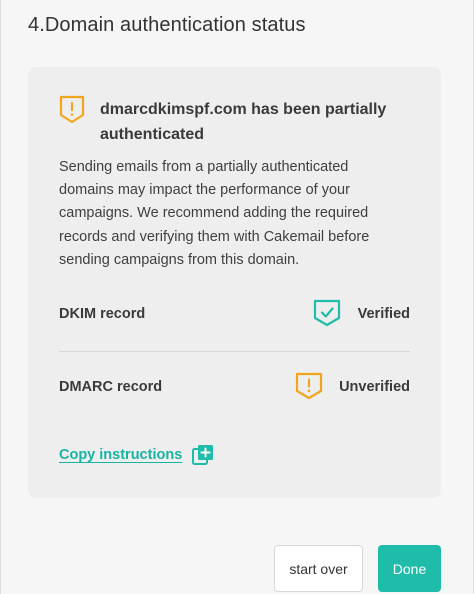 The image size is (474, 594). I want to click on copy-instructions-label: Copy instructions, so click(121, 455).